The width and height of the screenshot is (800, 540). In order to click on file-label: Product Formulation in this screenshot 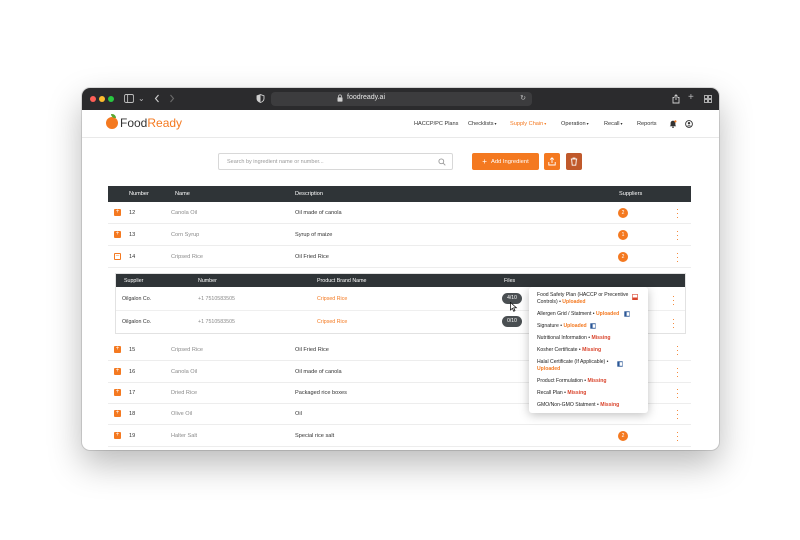, I will do `click(560, 381)`.